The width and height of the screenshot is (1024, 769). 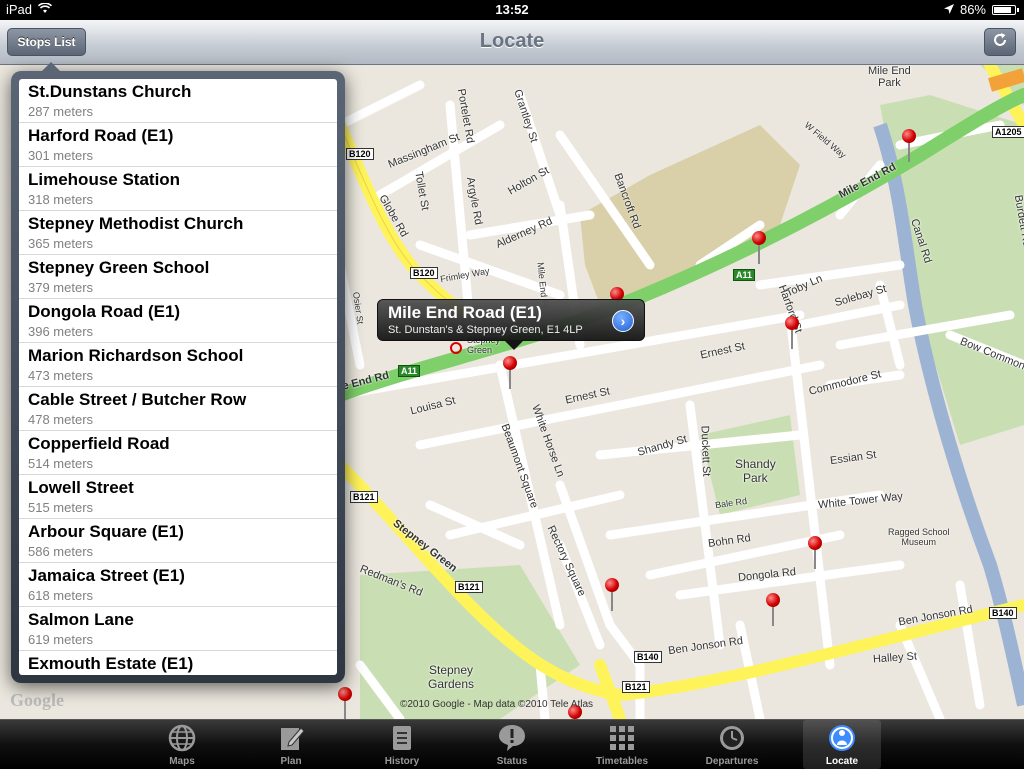 What do you see at coordinates (111, 663) in the screenshot?
I see `stop-name: Exmouth Estate (E1)` at bounding box center [111, 663].